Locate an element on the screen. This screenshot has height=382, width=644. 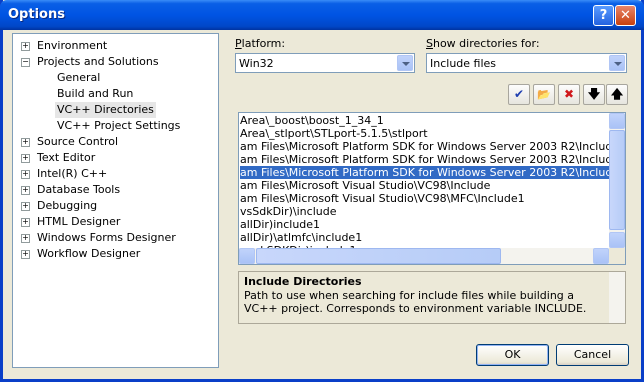
move-down-icon: 🡇 is located at coordinates (594, 94).